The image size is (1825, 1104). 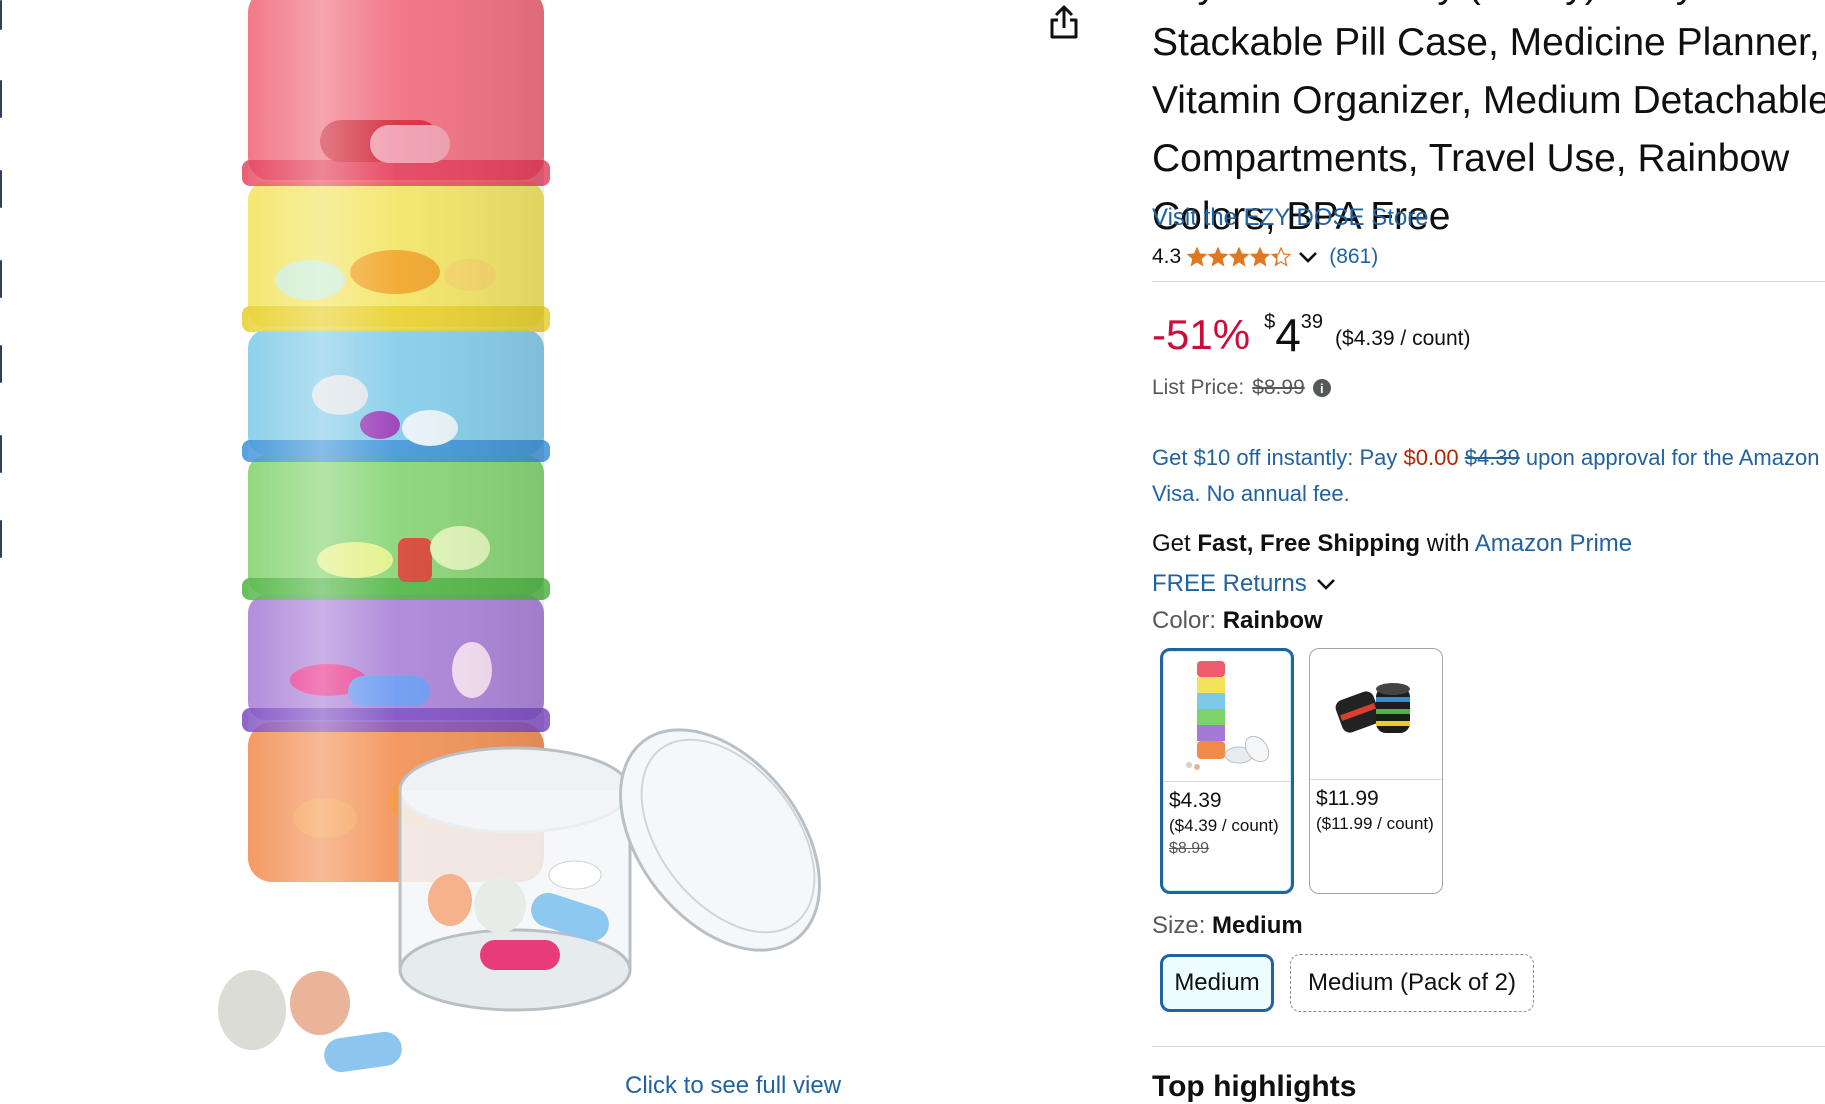 What do you see at coordinates (1312, 322) in the screenshot?
I see `price-fraction: 39` at bounding box center [1312, 322].